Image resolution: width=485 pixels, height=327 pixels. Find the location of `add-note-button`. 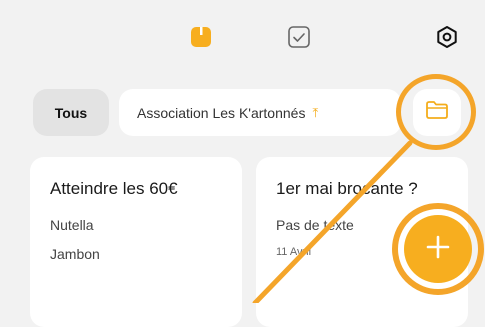

add-note-button is located at coordinates (438, 249).